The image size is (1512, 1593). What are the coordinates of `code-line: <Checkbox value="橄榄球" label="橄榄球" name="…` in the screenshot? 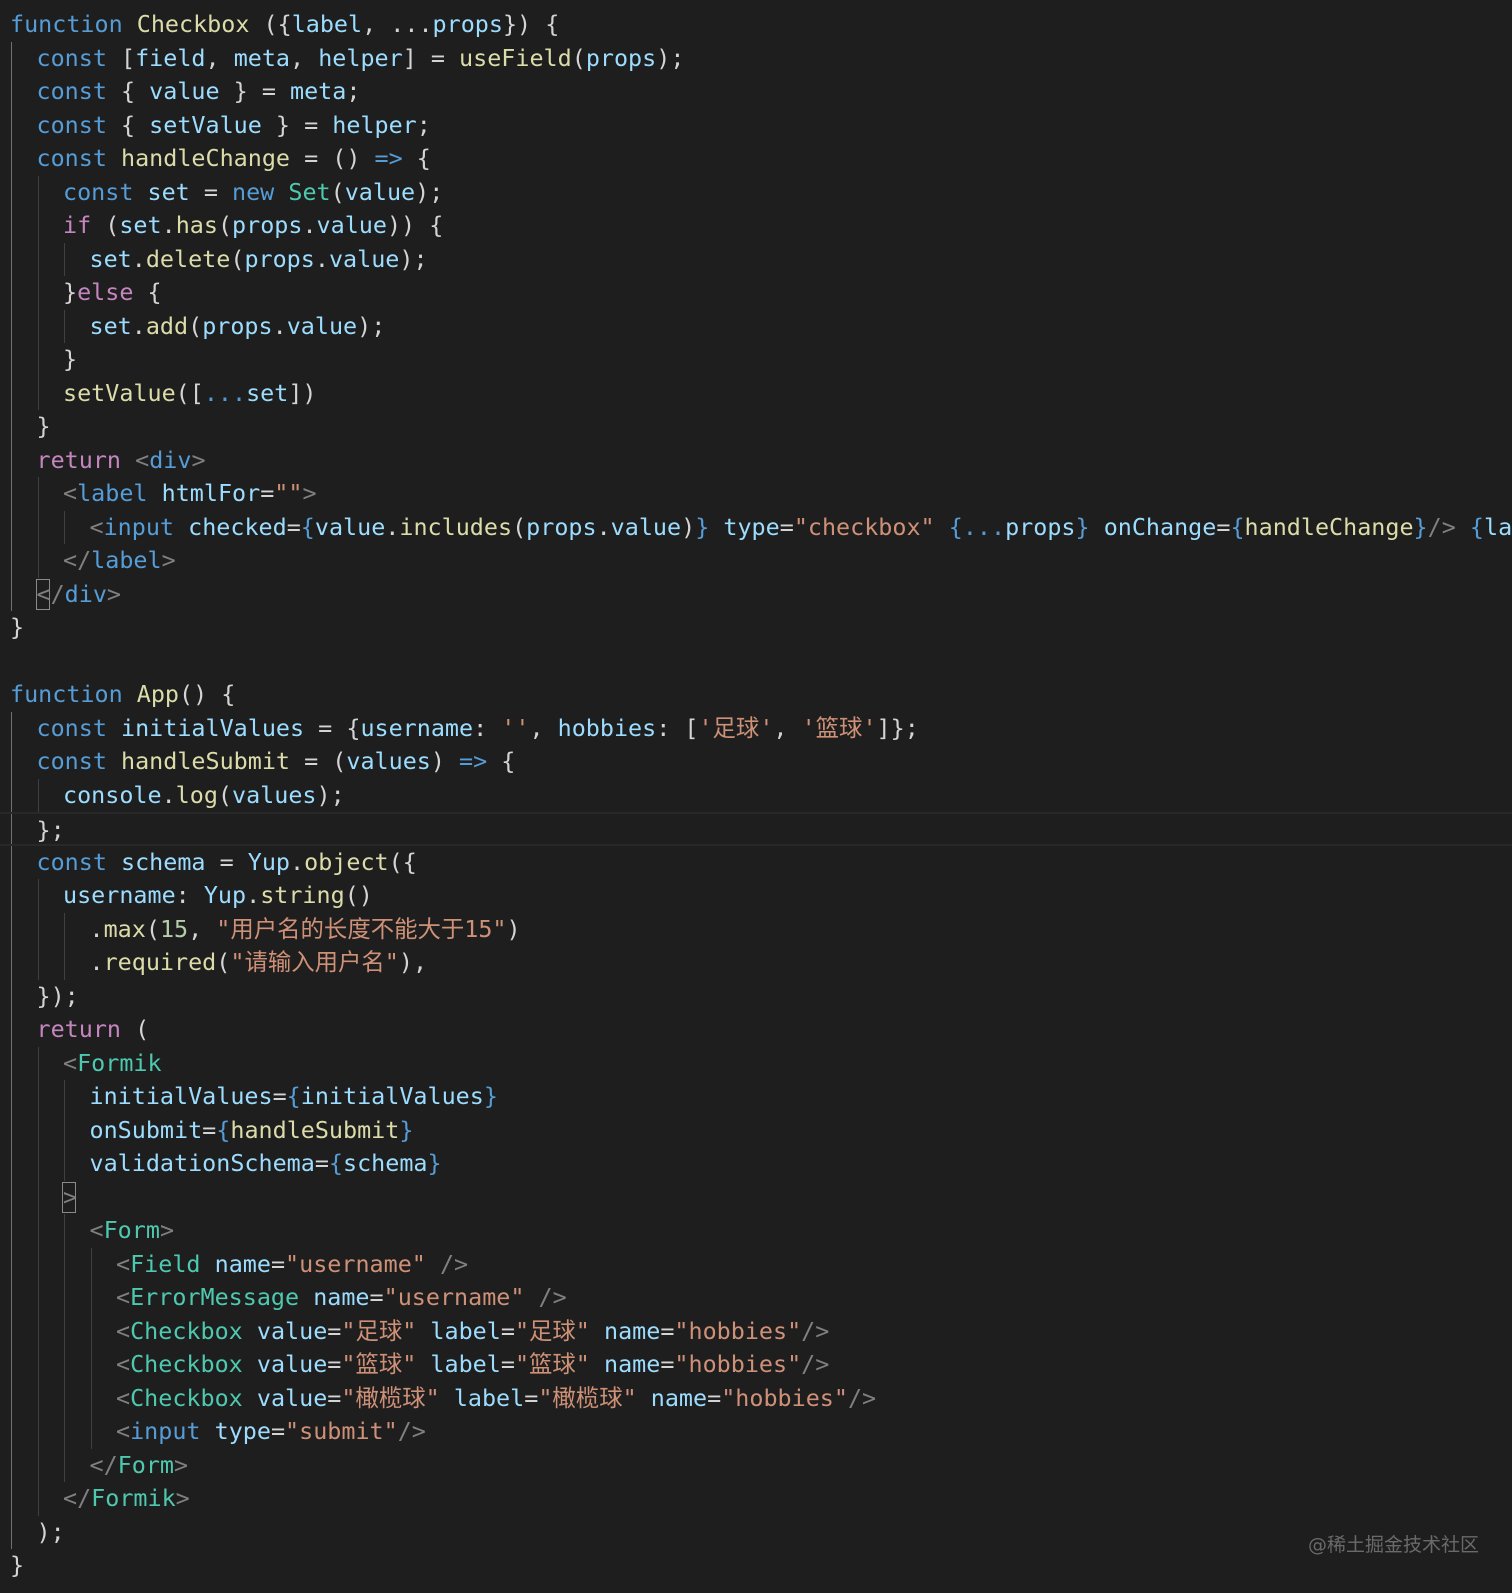 It's located at (496, 1399).